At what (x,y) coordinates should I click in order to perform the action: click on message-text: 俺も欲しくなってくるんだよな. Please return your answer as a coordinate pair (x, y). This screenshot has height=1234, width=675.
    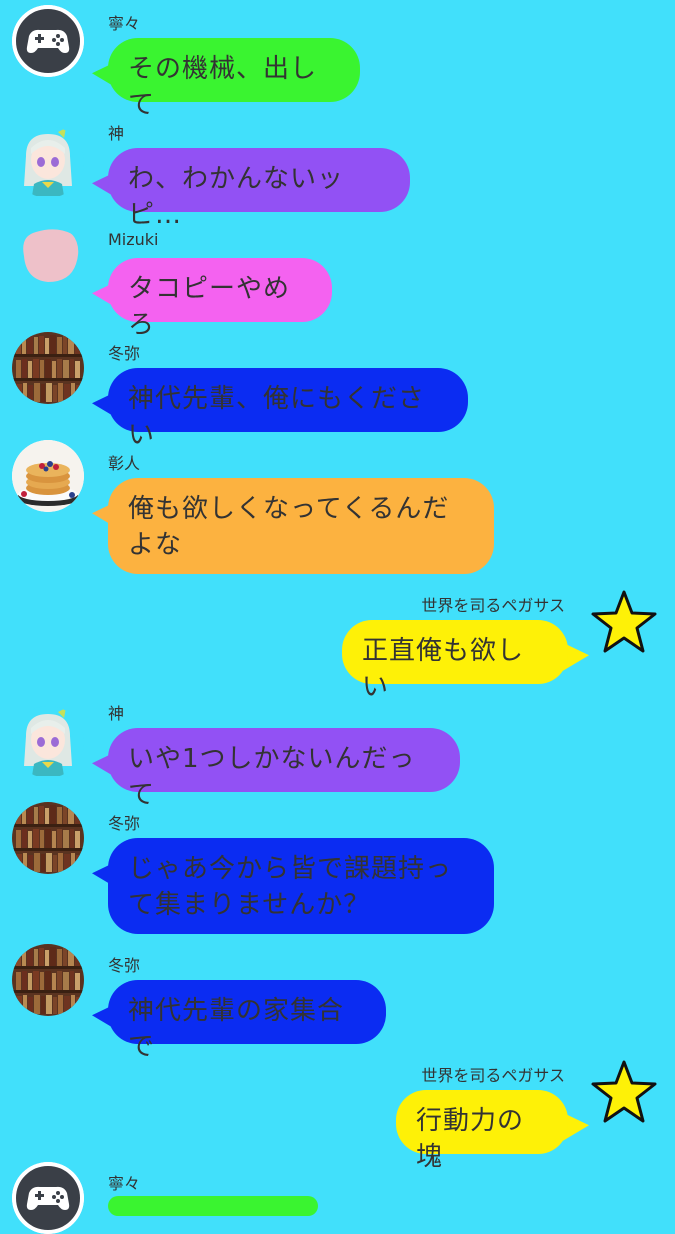
    Looking at the image, I should click on (289, 527).